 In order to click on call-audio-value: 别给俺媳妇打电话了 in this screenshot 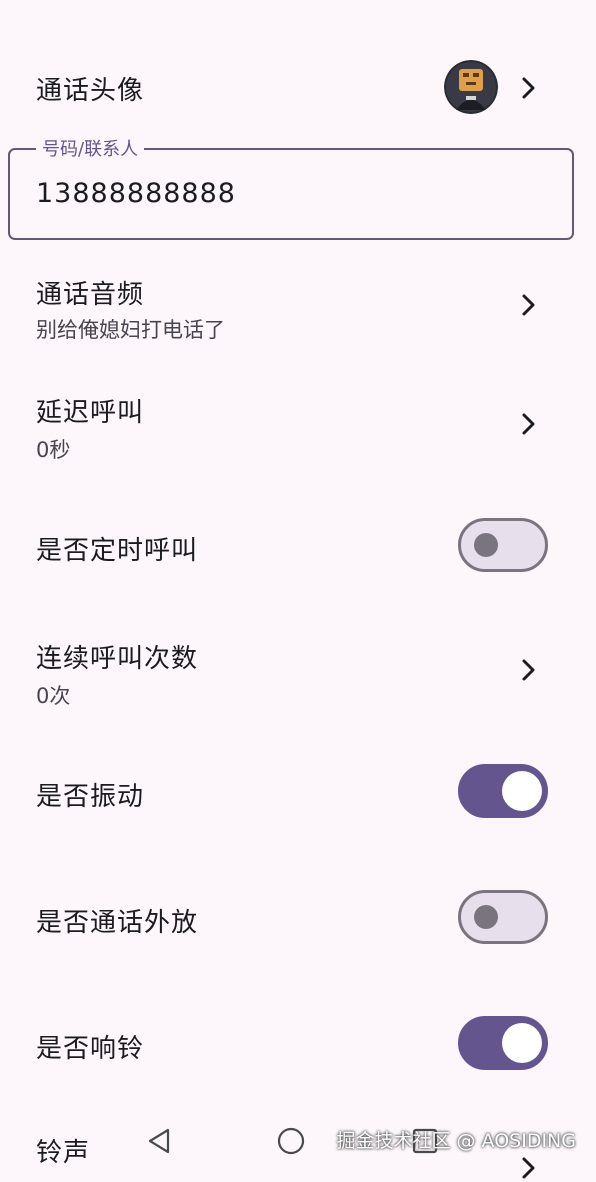, I will do `click(130, 330)`.